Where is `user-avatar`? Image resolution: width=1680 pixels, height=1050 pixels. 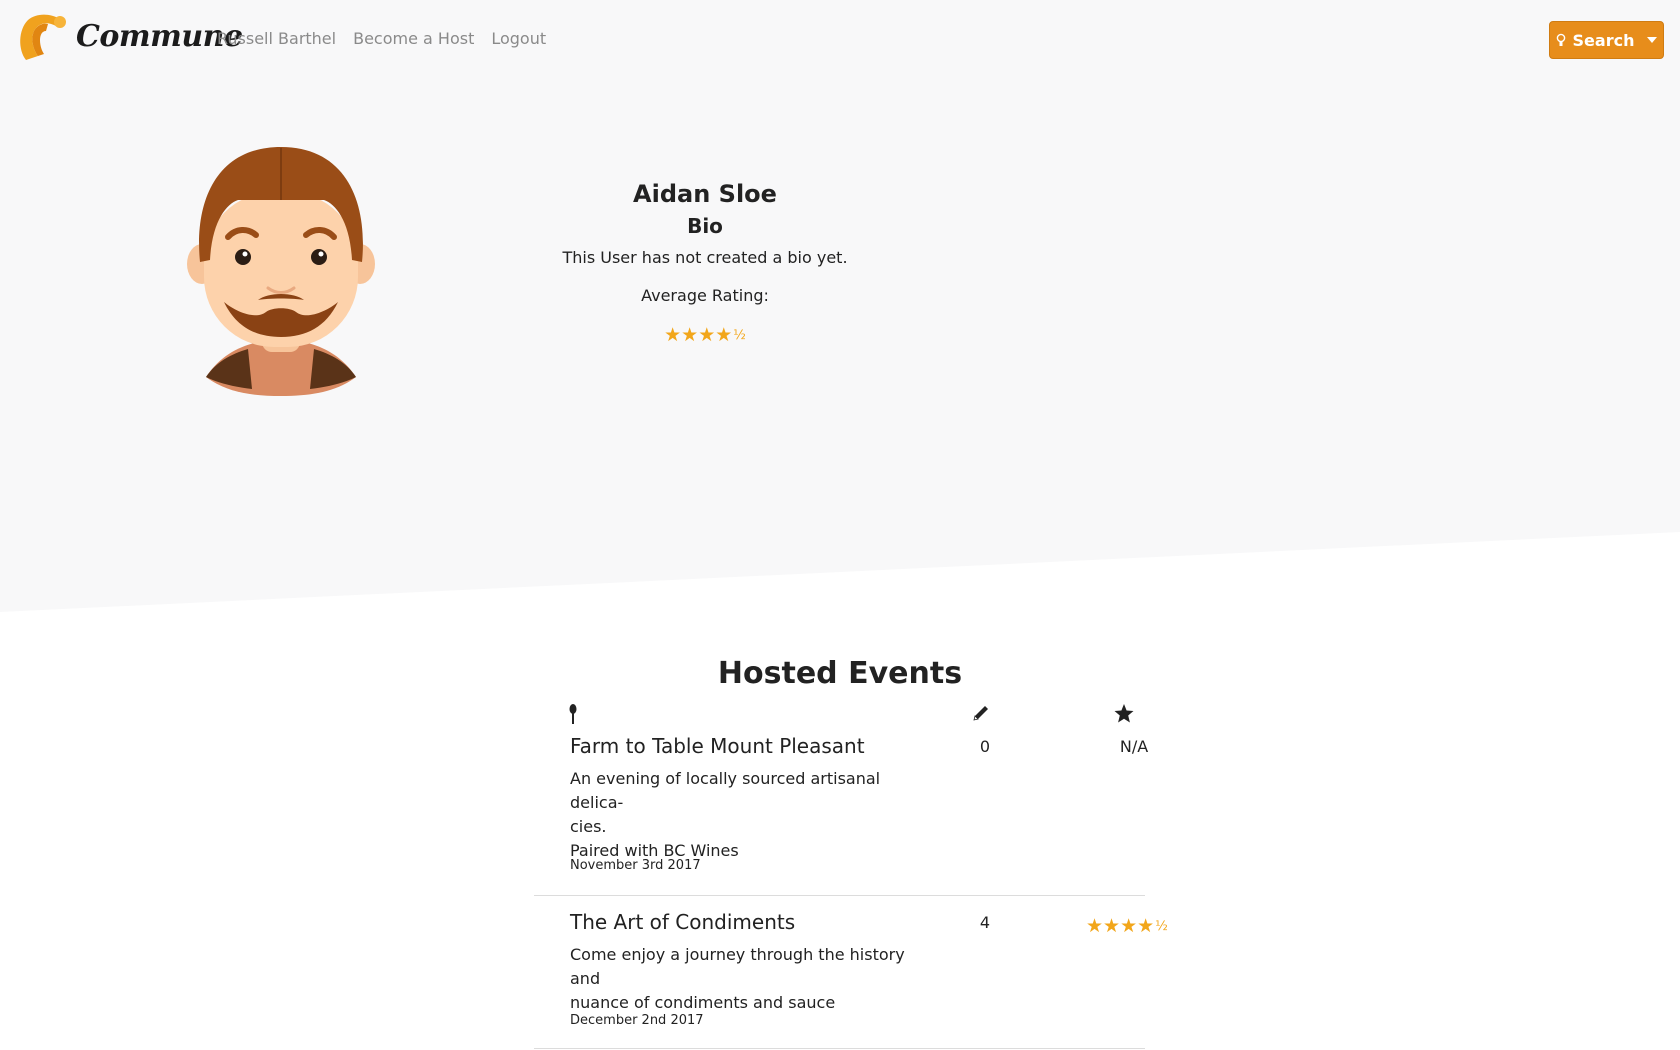
user-avatar is located at coordinates (281, 271).